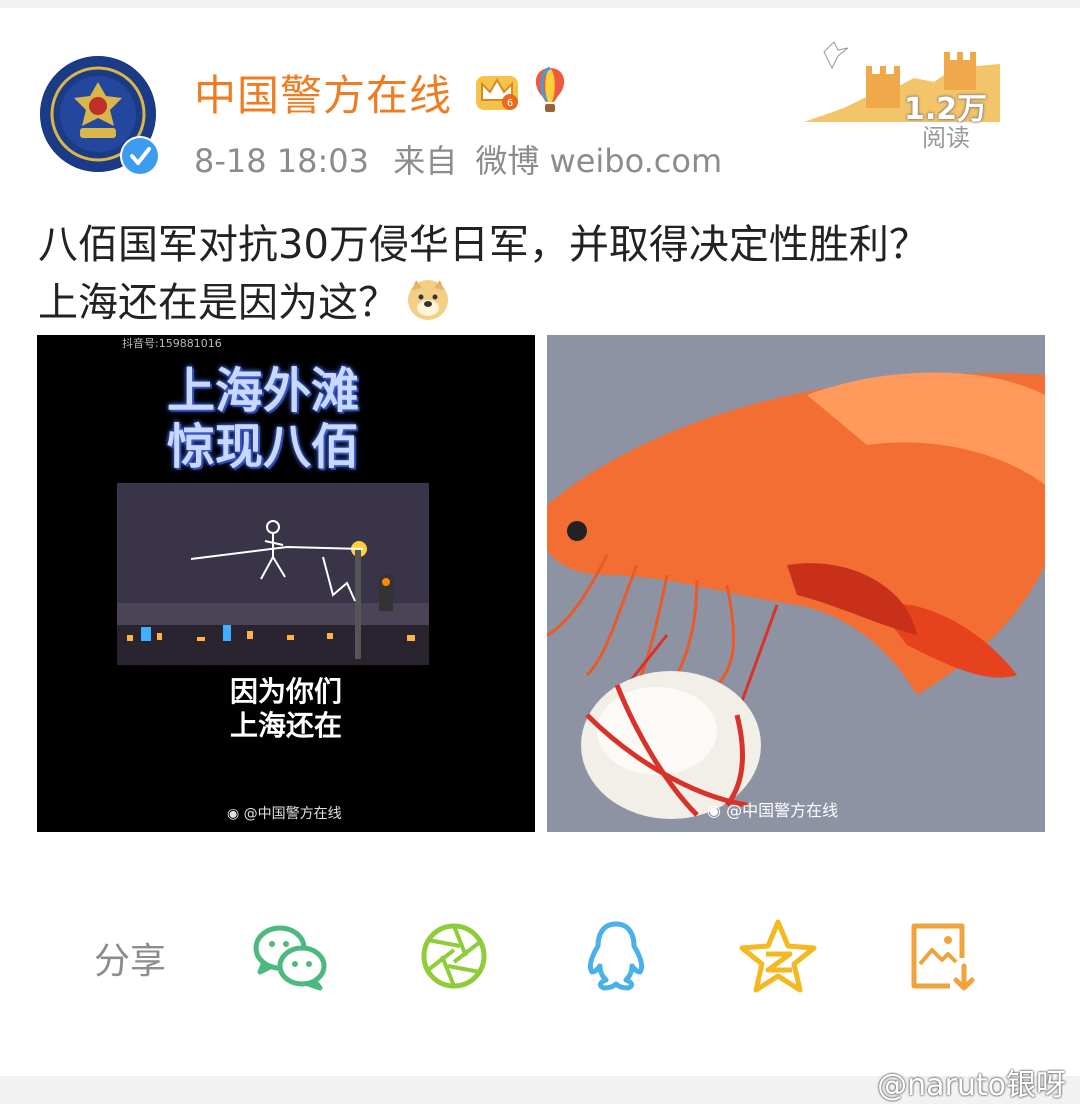 The width and height of the screenshot is (1080, 1104). I want to click on post-text-line-2: 上海还在是因为这？, so click(543, 303).